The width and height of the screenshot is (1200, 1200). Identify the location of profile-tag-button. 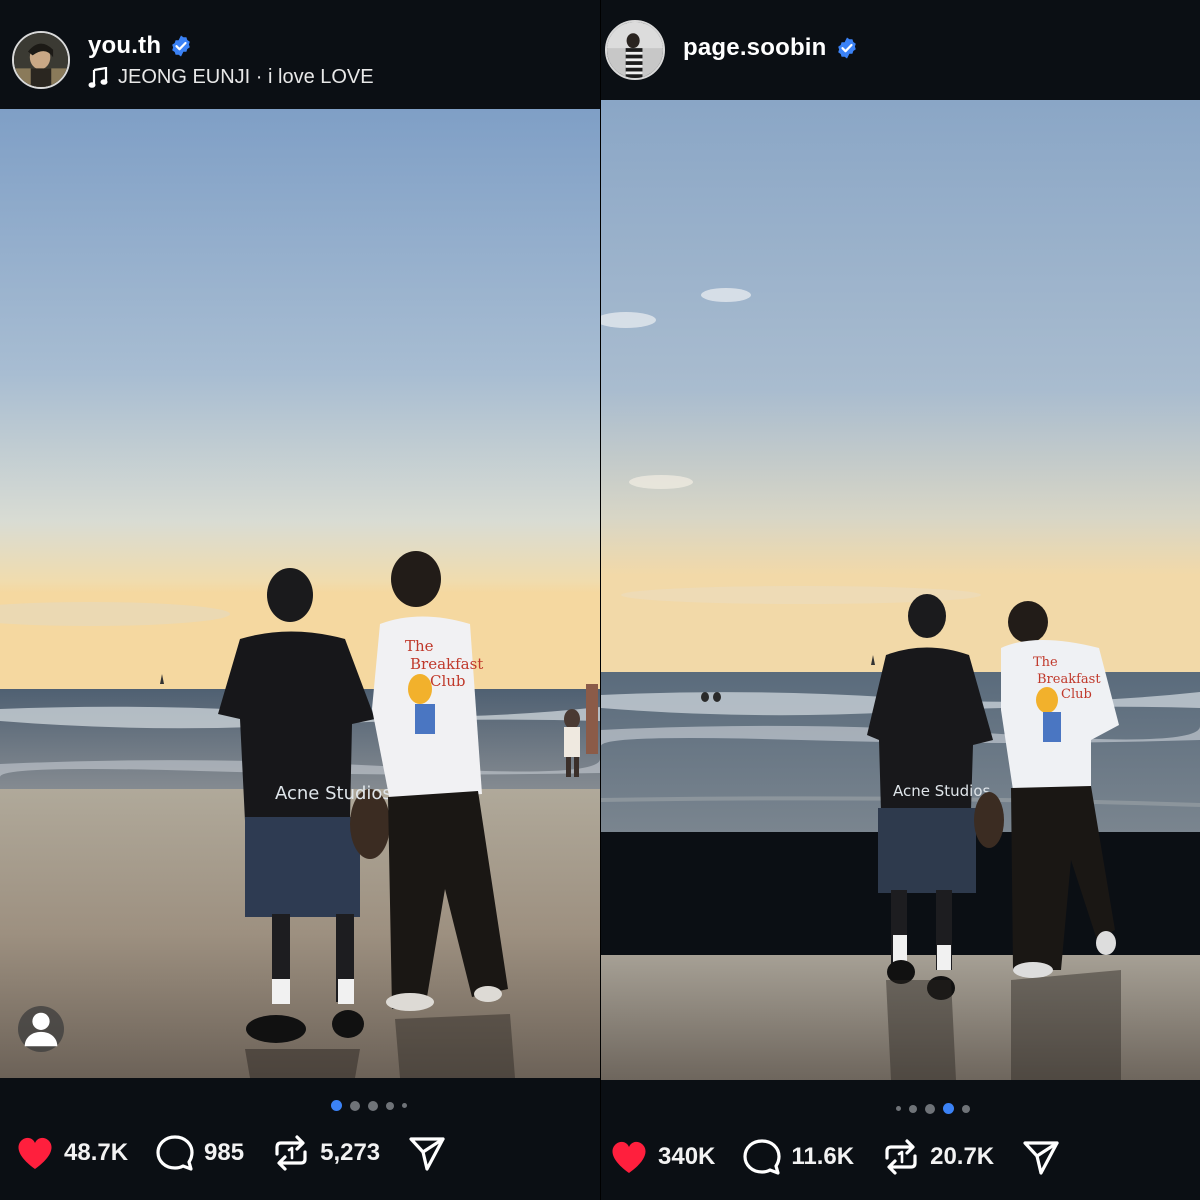
(41, 1029).